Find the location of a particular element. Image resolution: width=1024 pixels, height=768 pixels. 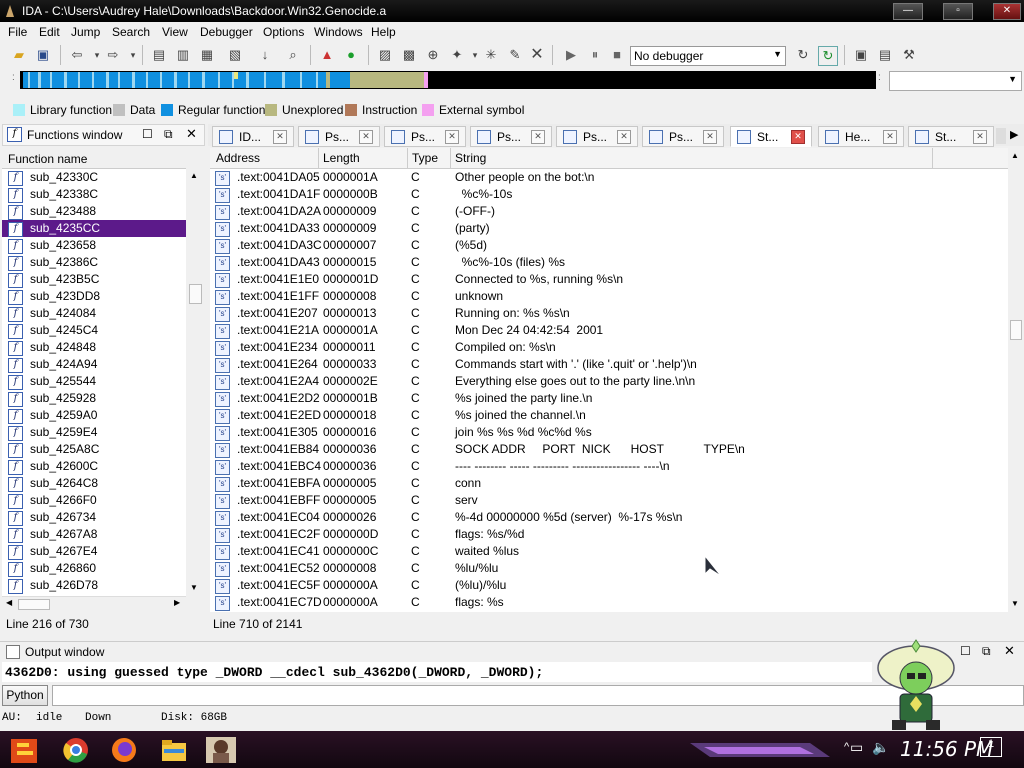

function-list-item: f sub_42330C is located at coordinates (94, 177).